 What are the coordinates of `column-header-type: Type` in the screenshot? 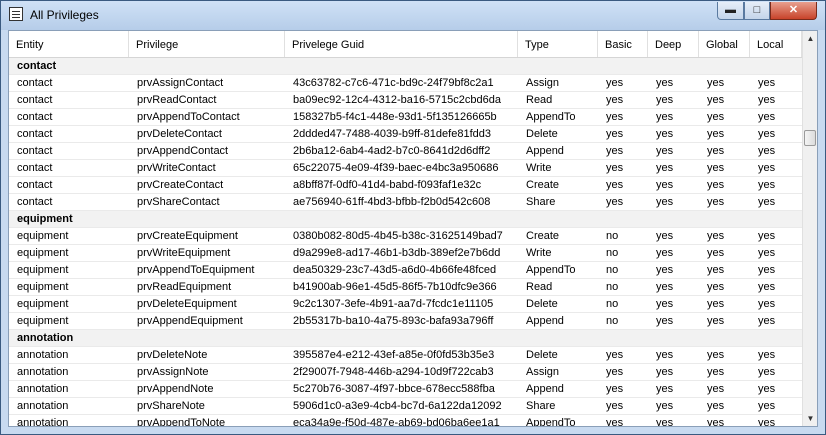 It's located at (558, 44).